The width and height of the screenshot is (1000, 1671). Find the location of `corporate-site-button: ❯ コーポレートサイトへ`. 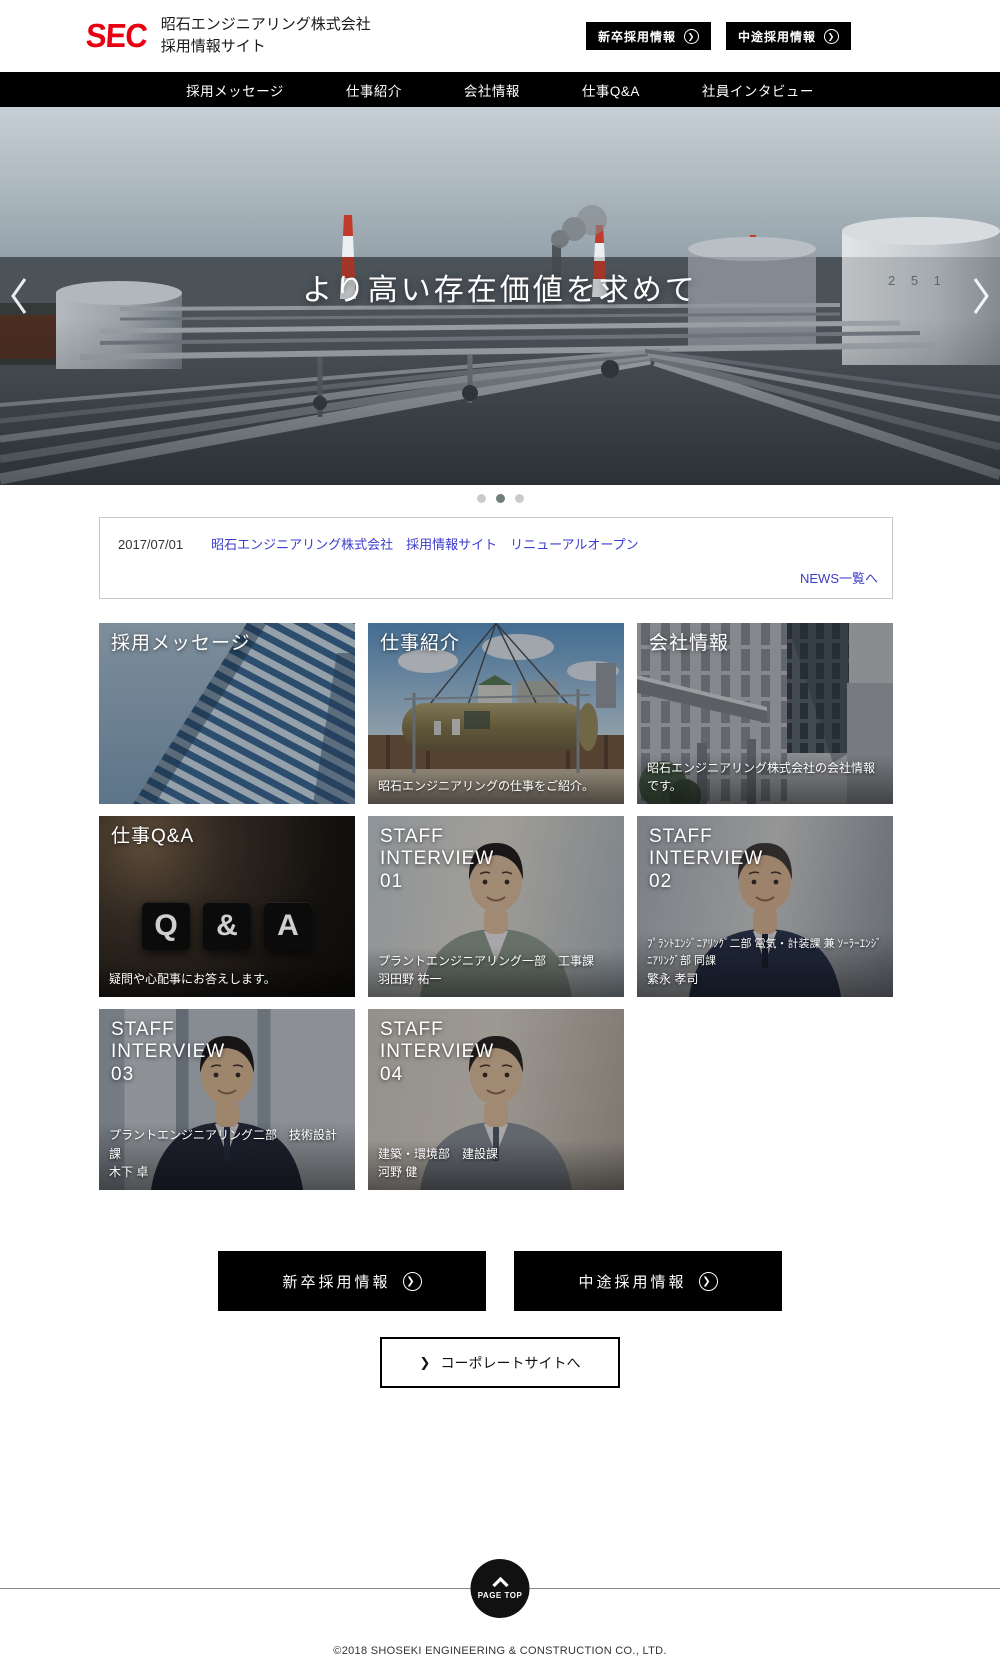

corporate-site-button: ❯ コーポレートサイトへ is located at coordinates (500, 1362).